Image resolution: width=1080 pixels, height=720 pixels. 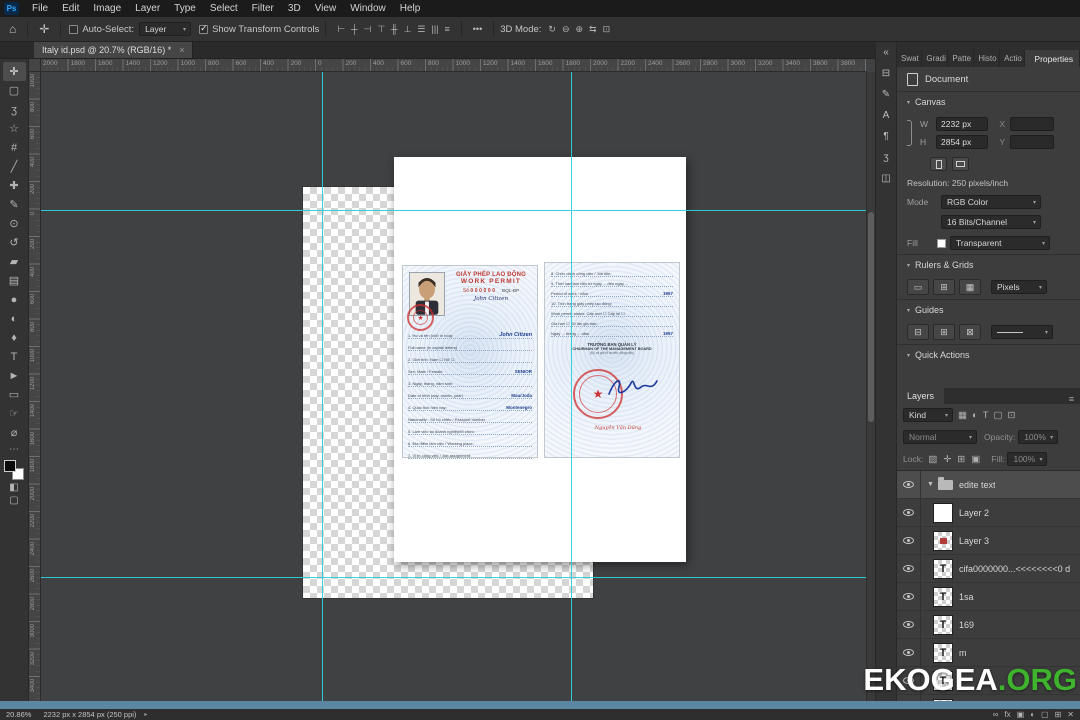 I want to click on rulers-grids-section-header: Rulers & Grids, so click(x=988, y=265).